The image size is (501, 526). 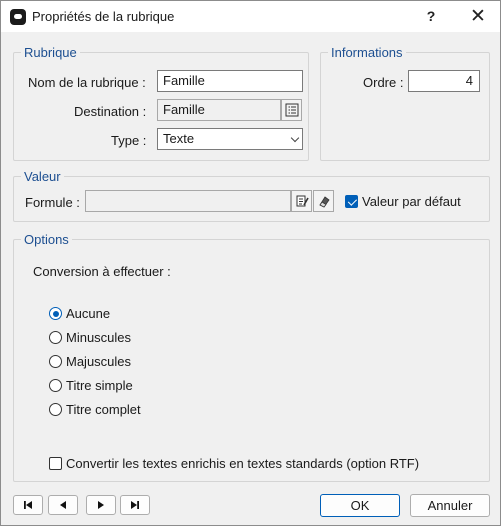 What do you see at coordinates (99, 337) in the screenshot?
I see `radio-label: Minuscules` at bounding box center [99, 337].